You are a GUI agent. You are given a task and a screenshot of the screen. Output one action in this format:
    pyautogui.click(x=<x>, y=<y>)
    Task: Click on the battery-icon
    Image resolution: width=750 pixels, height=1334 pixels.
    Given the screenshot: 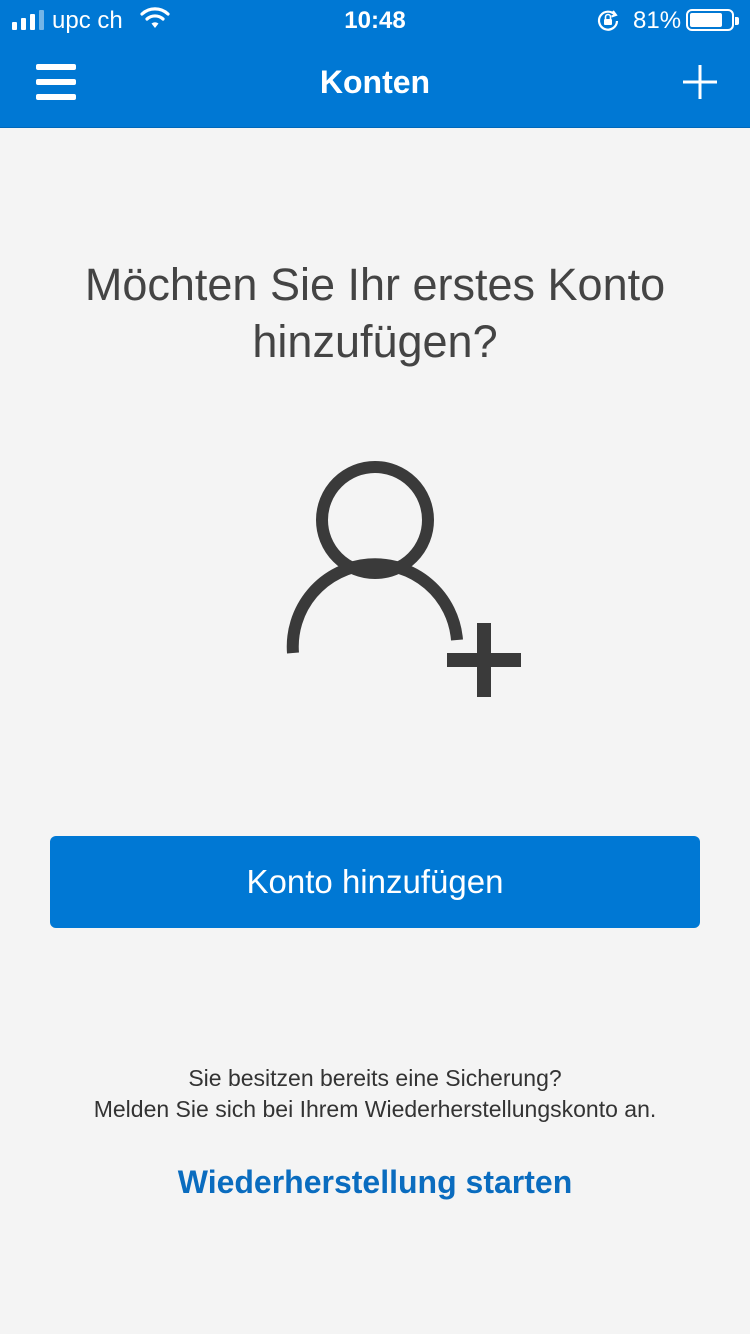 What is the action you would take?
    pyautogui.click(x=712, y=20)
    